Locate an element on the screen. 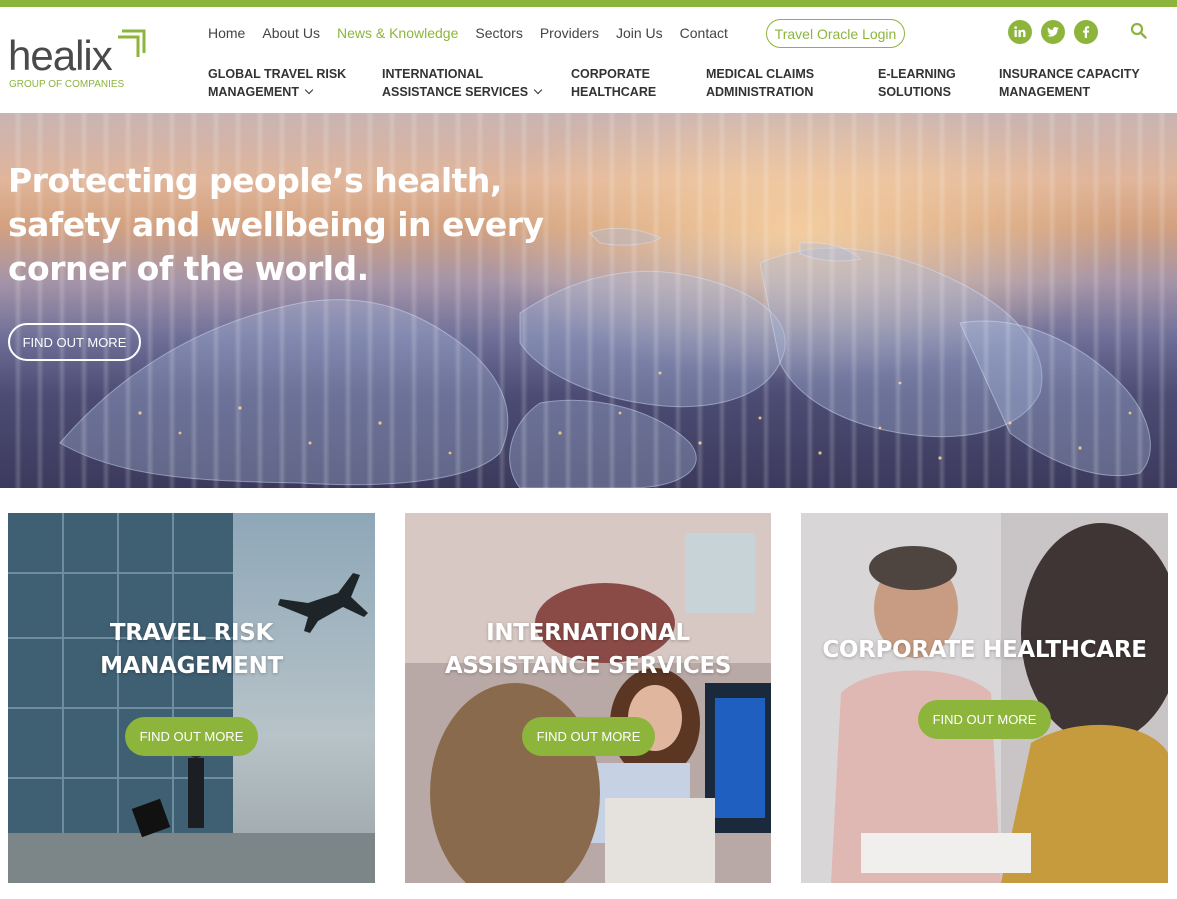 The height and width of the screenshot is (899, 1177). nav-providers: Providers is located at coordinates (569, 33).